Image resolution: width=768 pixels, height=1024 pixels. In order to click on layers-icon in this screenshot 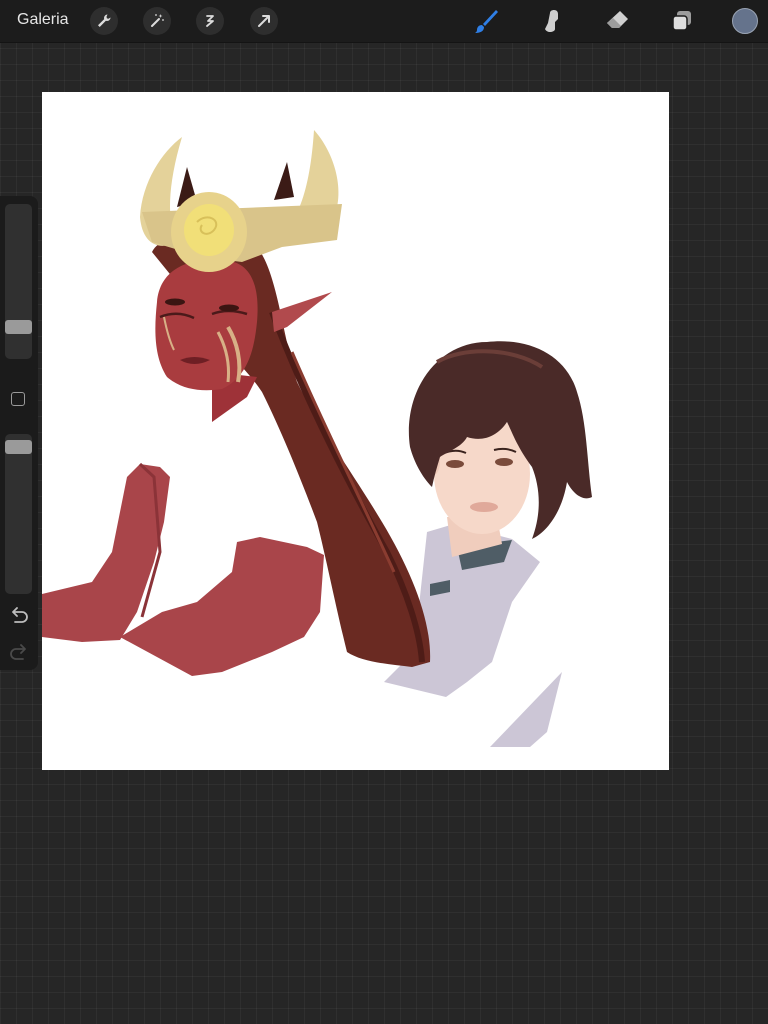, I will do `click(681, 21)`.